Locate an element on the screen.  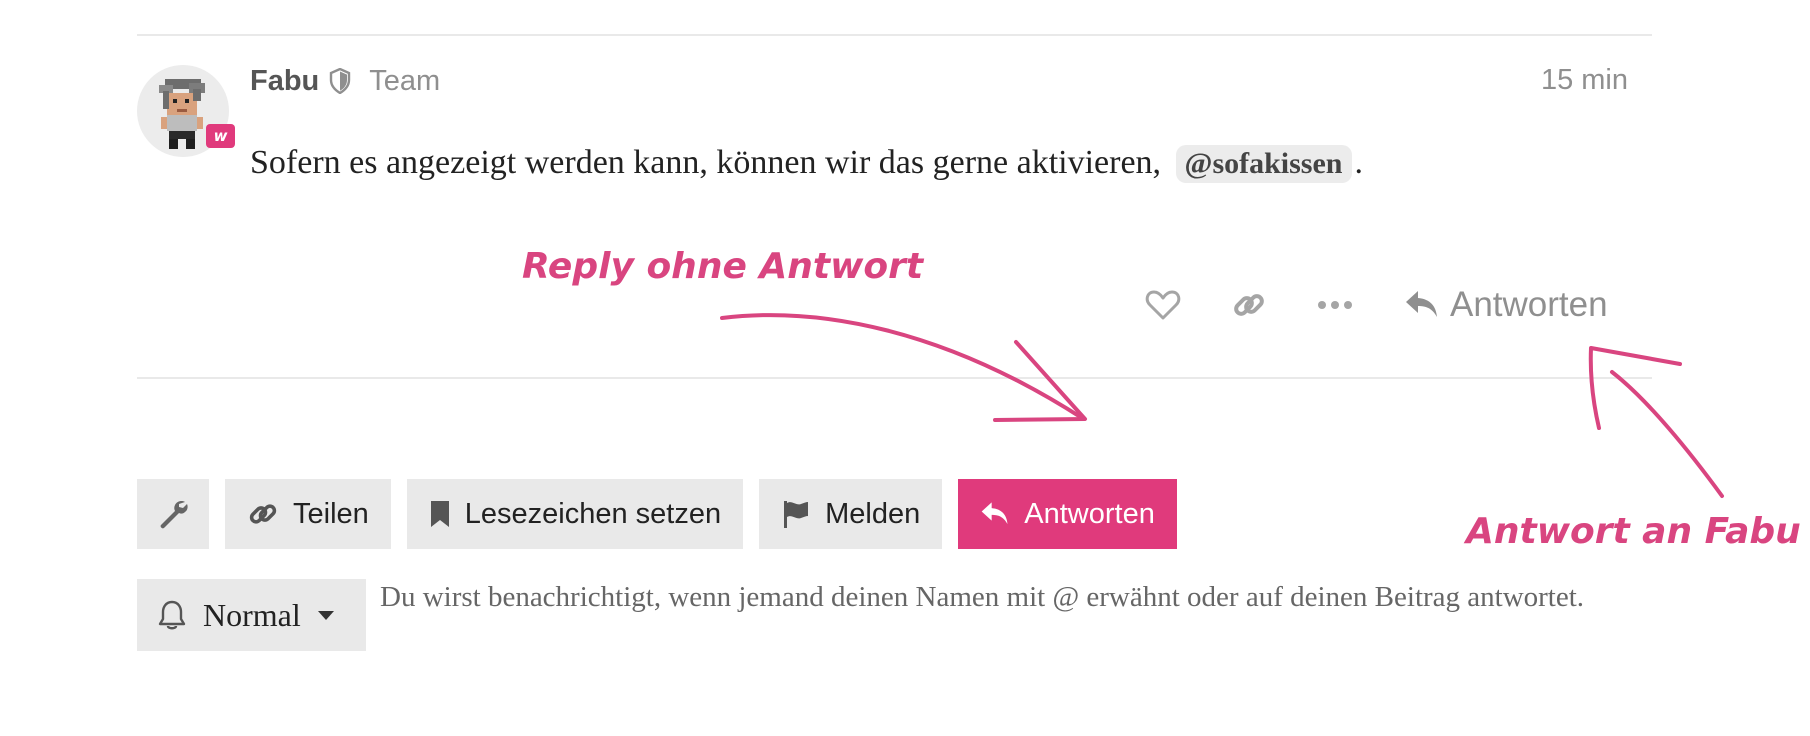
flag-label: Melden is located at coordinates (873, 513).